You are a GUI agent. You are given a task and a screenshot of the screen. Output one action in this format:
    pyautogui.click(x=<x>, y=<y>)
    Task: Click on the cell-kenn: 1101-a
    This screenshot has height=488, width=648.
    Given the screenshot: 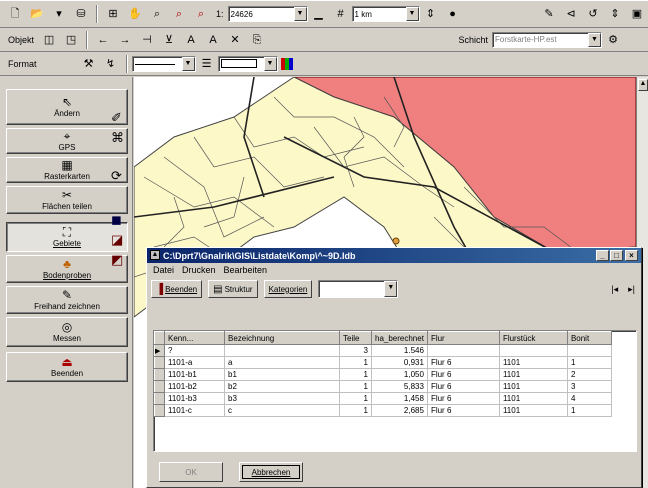 What is the action you would take?
    pyautogui.click(x=194, y=362)
    